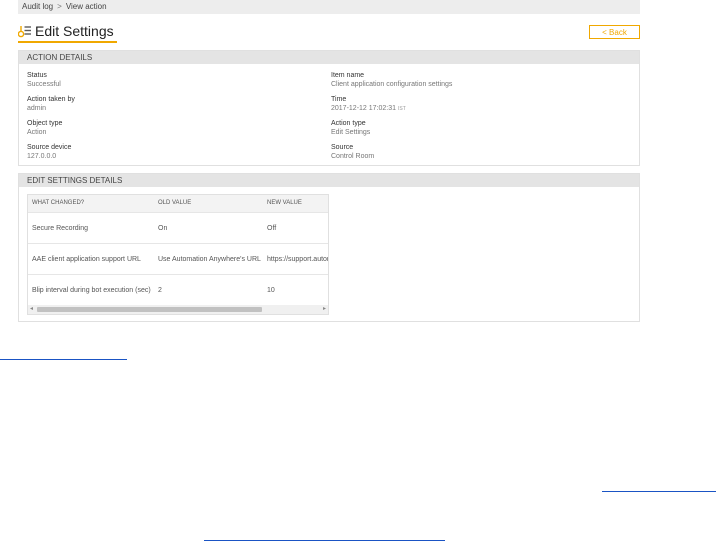  Describe the element at coordinates (37, 132) in the screenshot. I see `object-type-value: Action` at that location.